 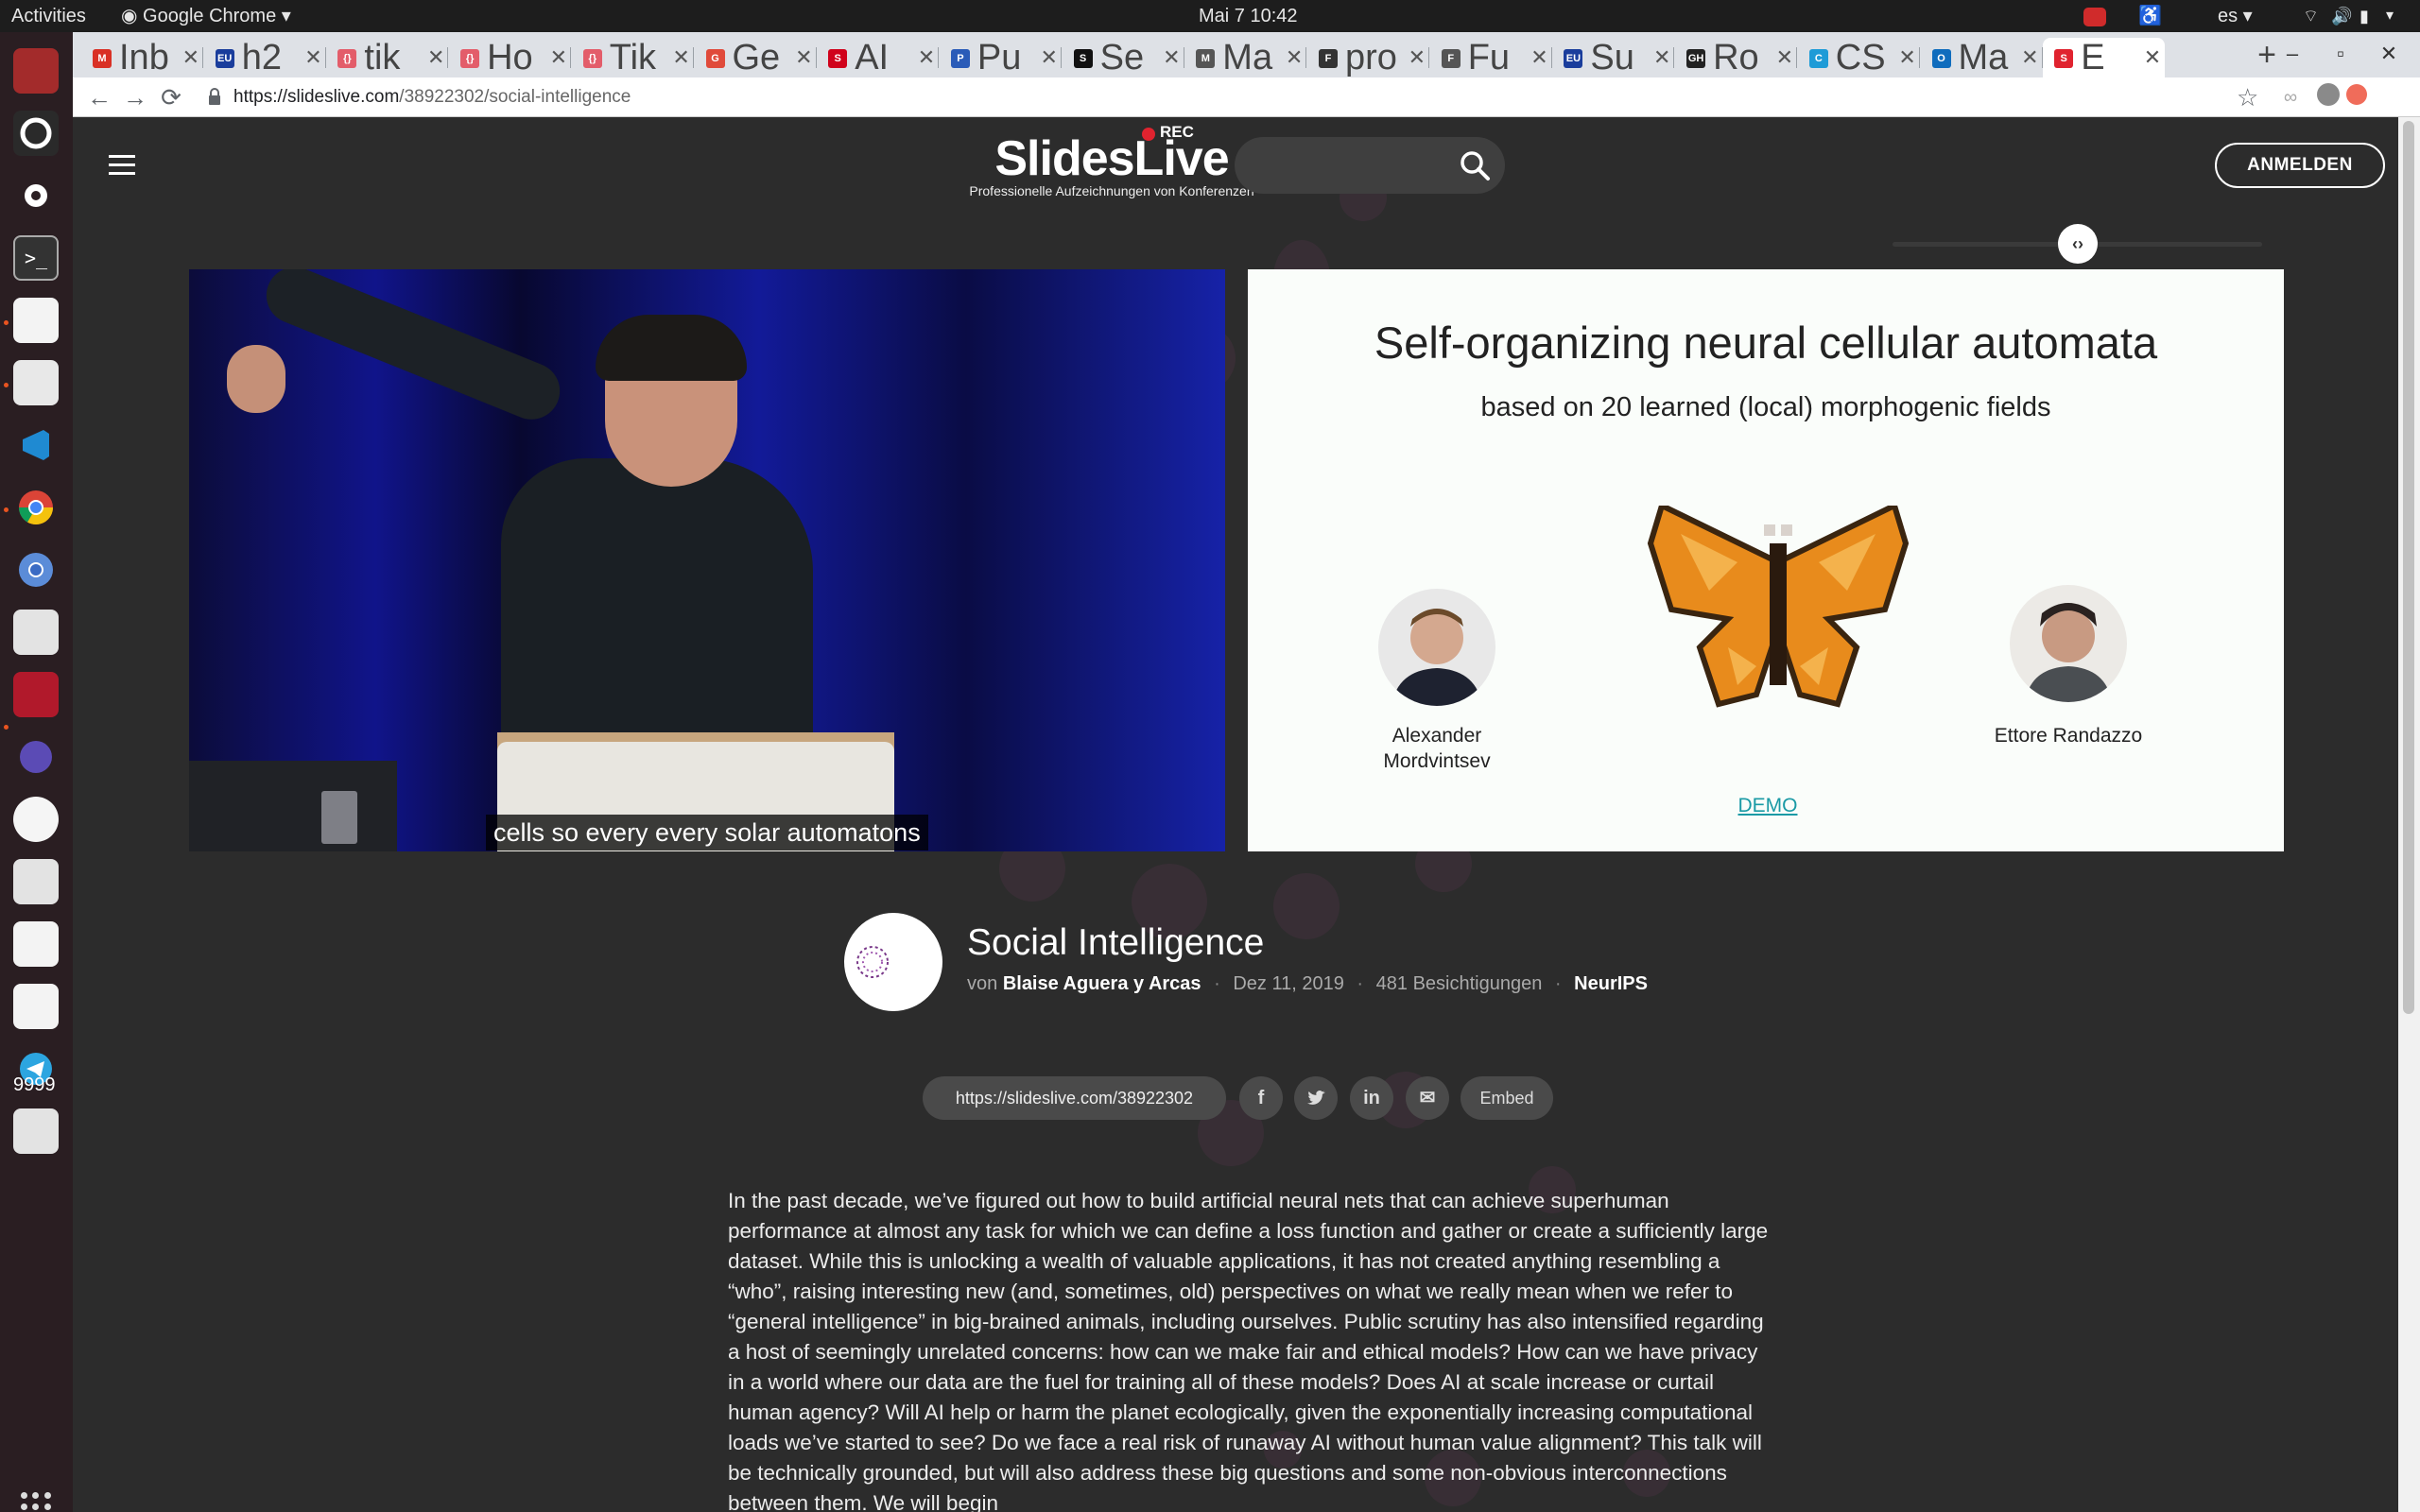 What do you see at coordinates (671, 348) in the screenshot?
I see `speaker-hair` at bounding box center [671, 348].